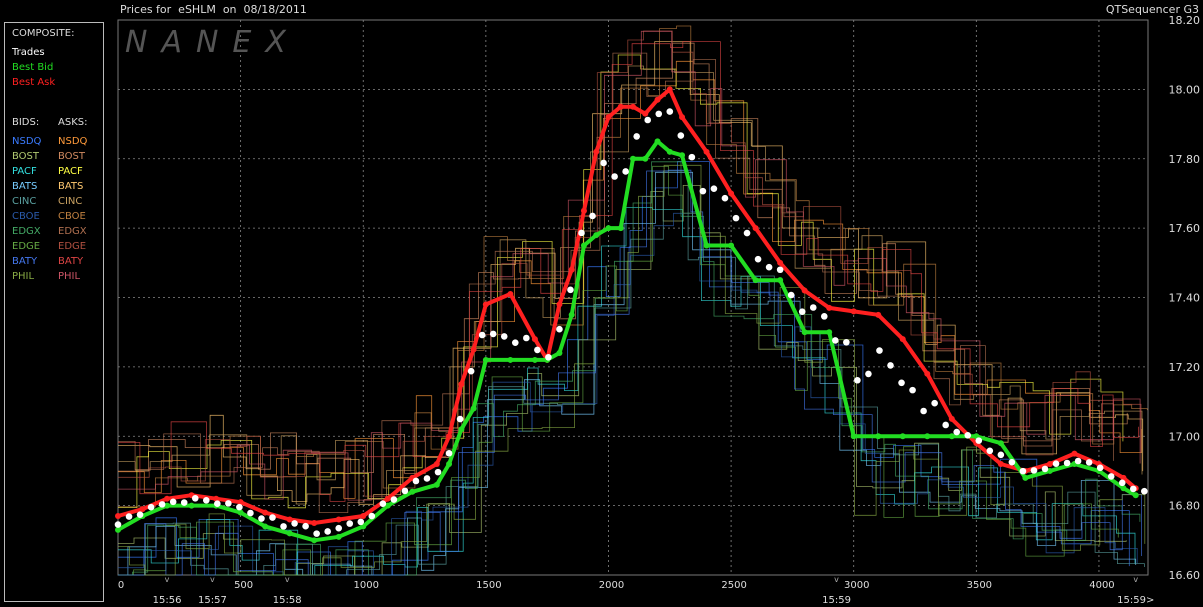 Image resolution: width=1203 pixels, height=607 pixels. What do you see at coordinates (1185, 436) in the screenshot?
I see `y-tick-label: 17.00` at bounding box center [1185, 436].